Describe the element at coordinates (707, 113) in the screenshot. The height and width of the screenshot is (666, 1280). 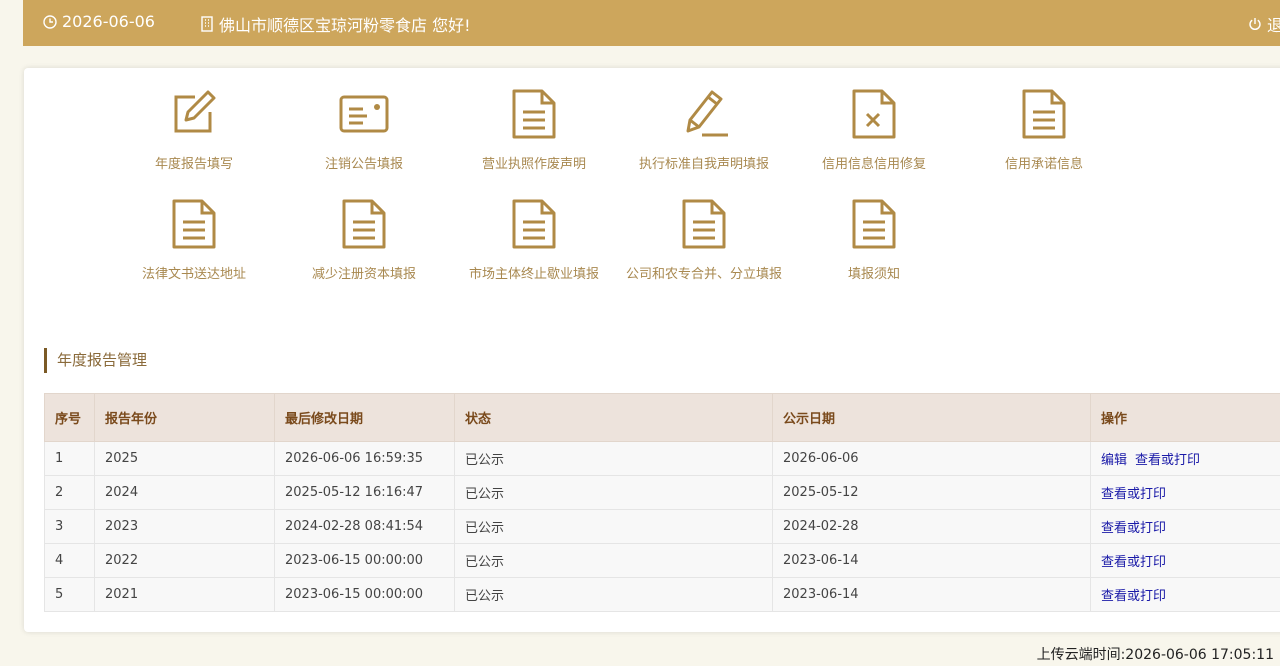
I see `pencil-icon` at that location.